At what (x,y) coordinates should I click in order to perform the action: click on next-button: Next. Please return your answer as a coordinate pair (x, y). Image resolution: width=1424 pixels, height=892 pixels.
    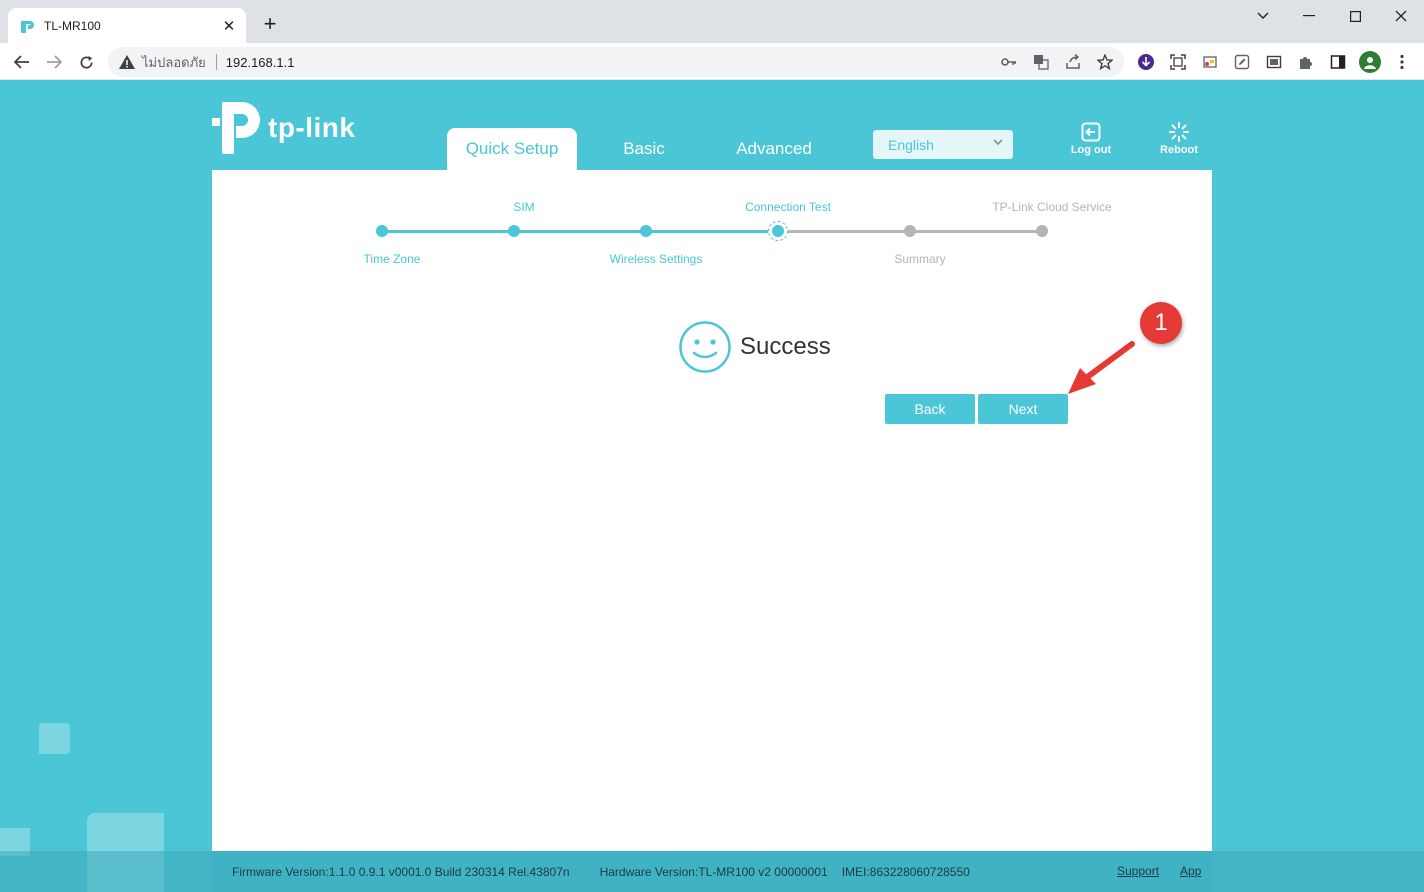
    Looking at the image, I should click on (1023, 409).